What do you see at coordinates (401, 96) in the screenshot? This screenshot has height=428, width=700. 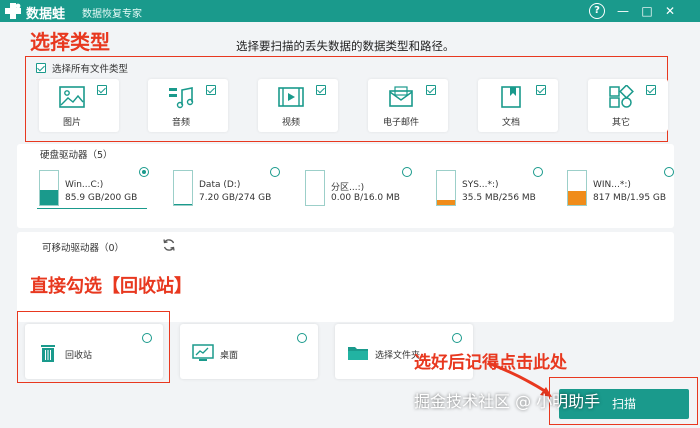 I see `email-icon` at bounding box center [401, 96].